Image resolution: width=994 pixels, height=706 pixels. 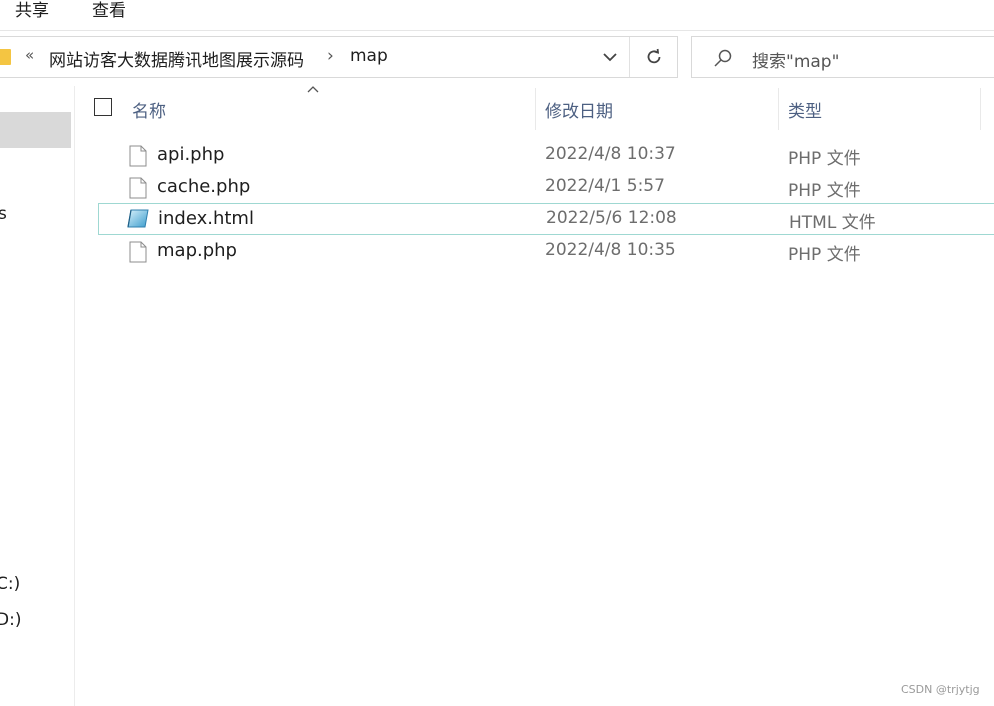 What do you see at coordinates (32, 11) in the screenshot?
I see `ribbon-tab-share: 共享` at bounding box center [32, 11].